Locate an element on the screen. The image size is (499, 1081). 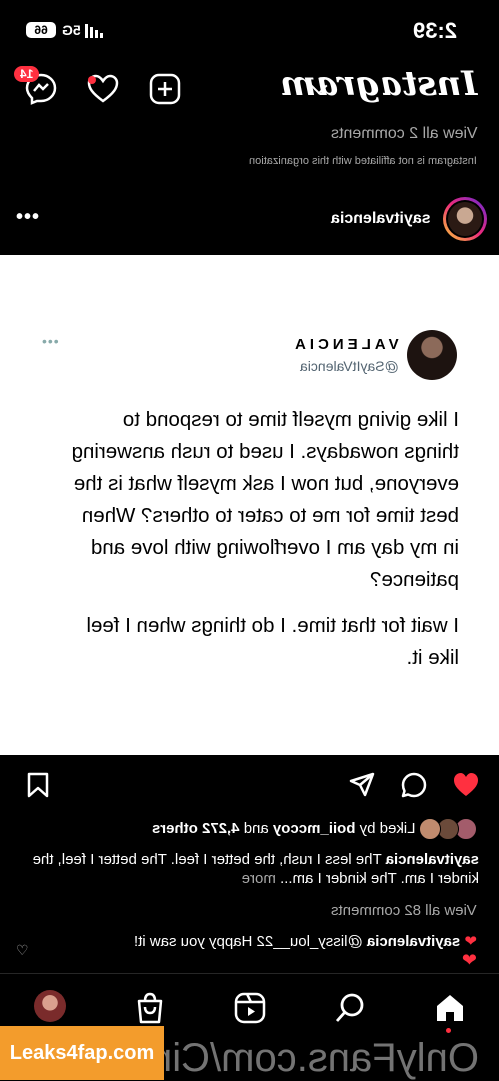
status-time: 2:39 is located at coordinates (434, 30).